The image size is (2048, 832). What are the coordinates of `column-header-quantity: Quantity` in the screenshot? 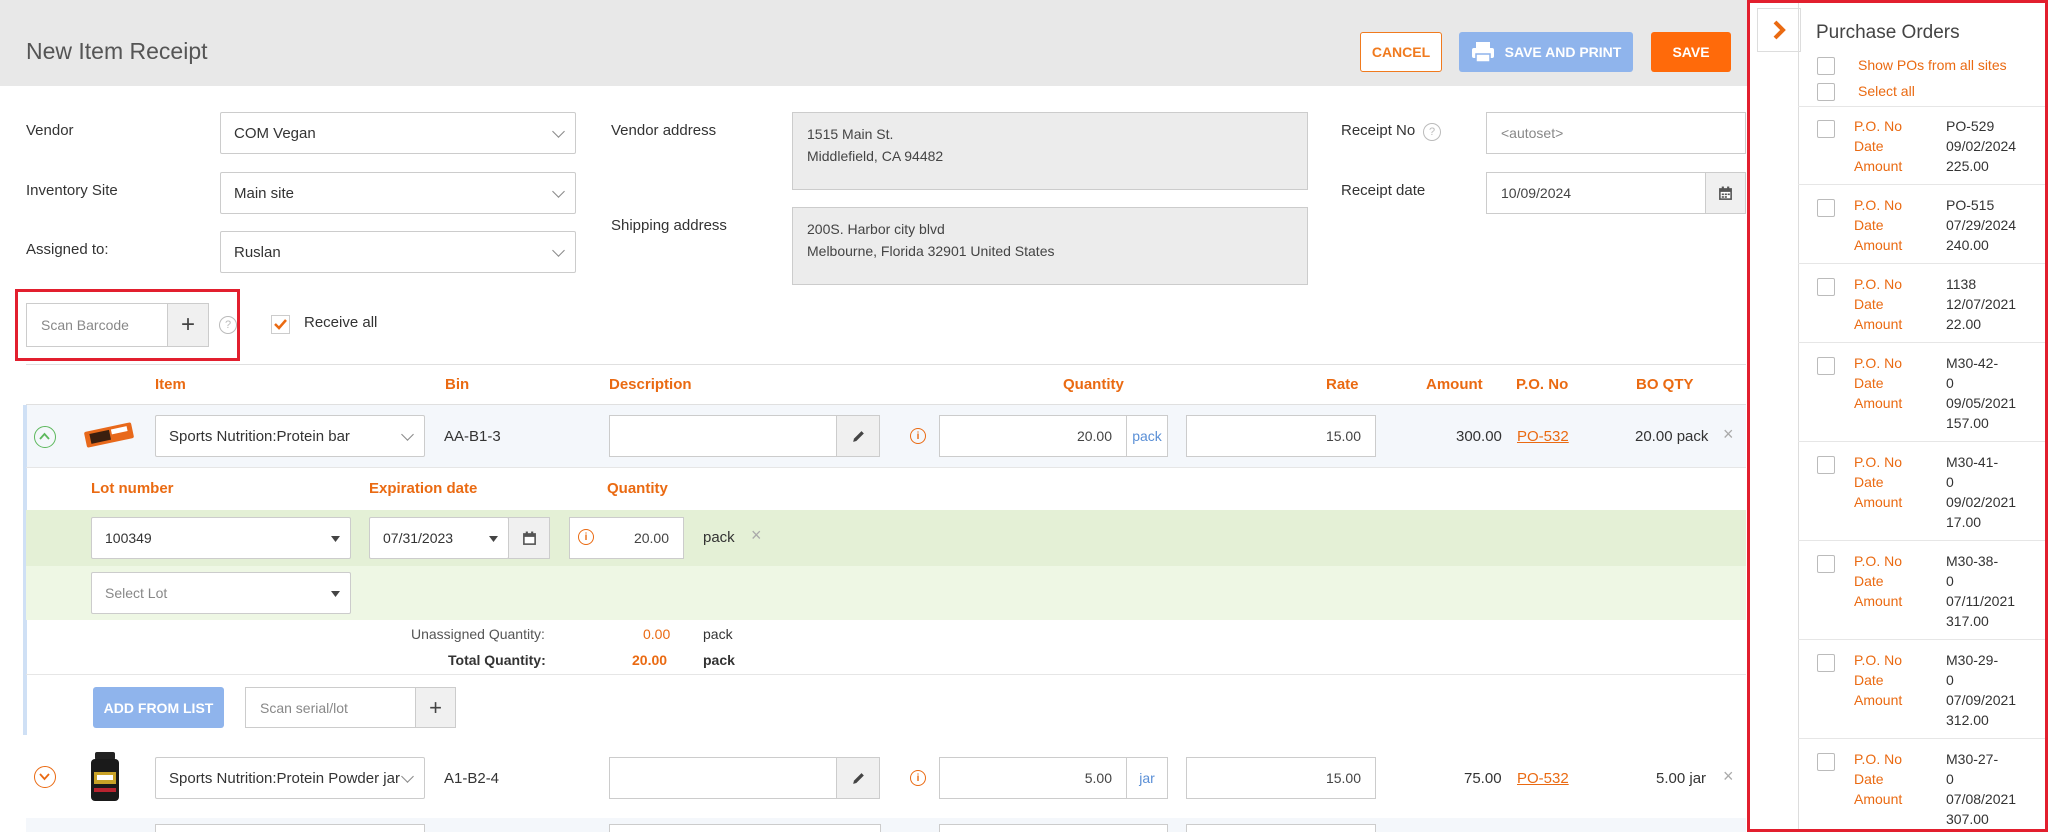 It's located at (1093, 384).